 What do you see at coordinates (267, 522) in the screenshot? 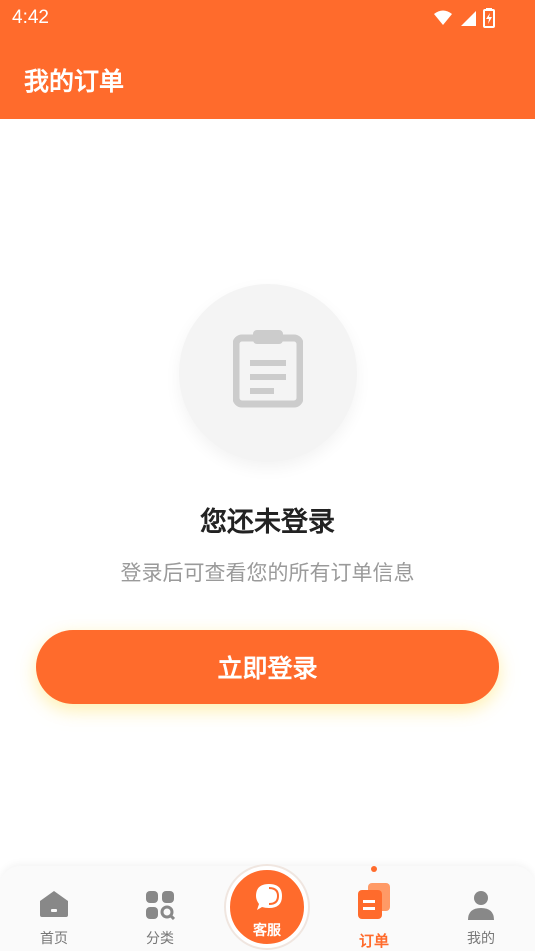
I see `empty-state-title: 您还未登录` at bounding box center [267, 522].